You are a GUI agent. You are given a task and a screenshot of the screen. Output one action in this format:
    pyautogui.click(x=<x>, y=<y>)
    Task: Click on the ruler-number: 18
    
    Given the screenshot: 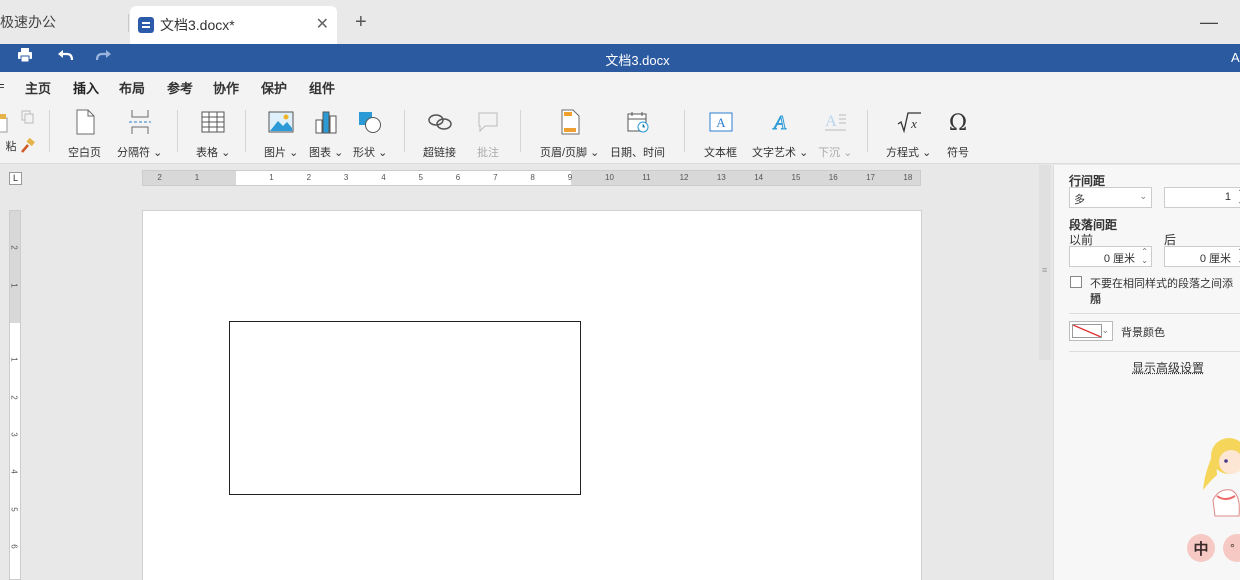 What is the action you would take?
    pyautogui.click(x=907, y=177)
    